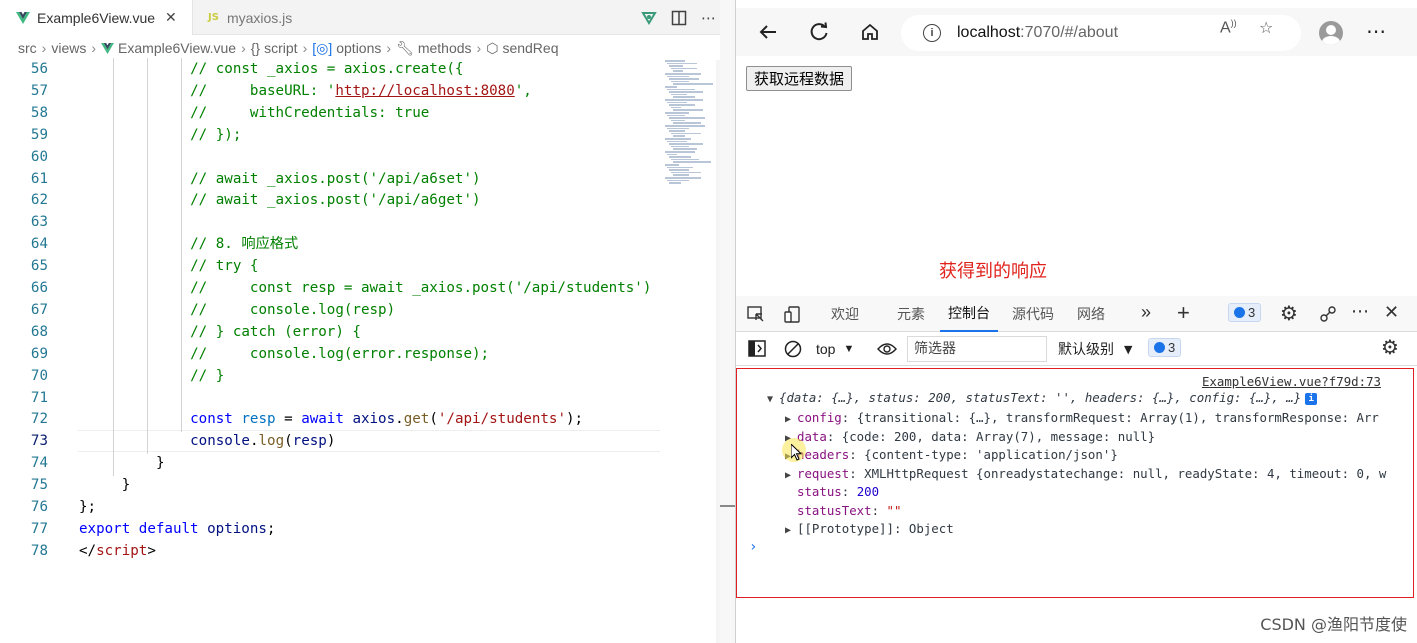 This screenshot has height=643, width=1417. Describe the element at coordinates (255, 48) in the screenshot. I see `braces-icon: {}` at that location.